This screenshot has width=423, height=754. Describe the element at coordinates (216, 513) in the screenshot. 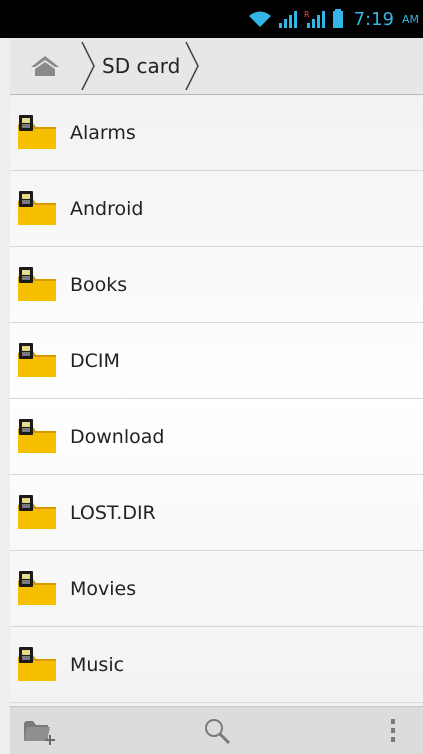

I see `list-item: LOST.DIR` at that location.